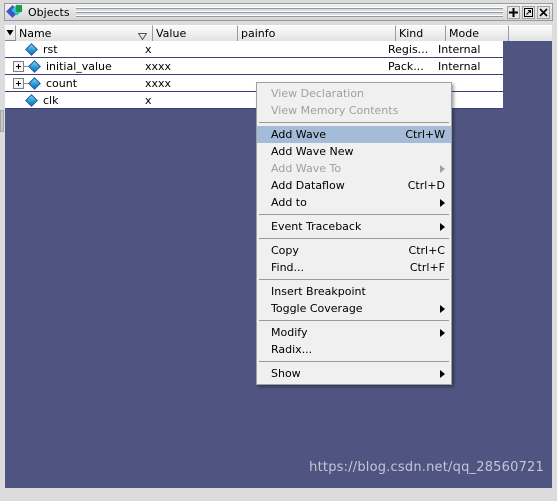  Describe the element at coordinates (543, 12) in the screenshot. I see `close-pane-button` at that location.